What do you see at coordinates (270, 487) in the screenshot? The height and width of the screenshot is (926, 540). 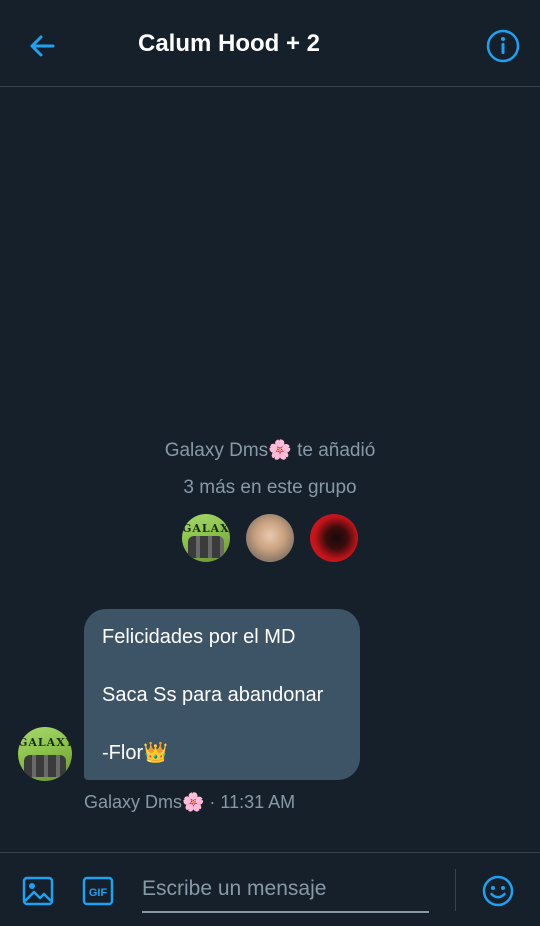 I see `group-added-line2: 3 más en este grupo` at bounding box center [270, 487].